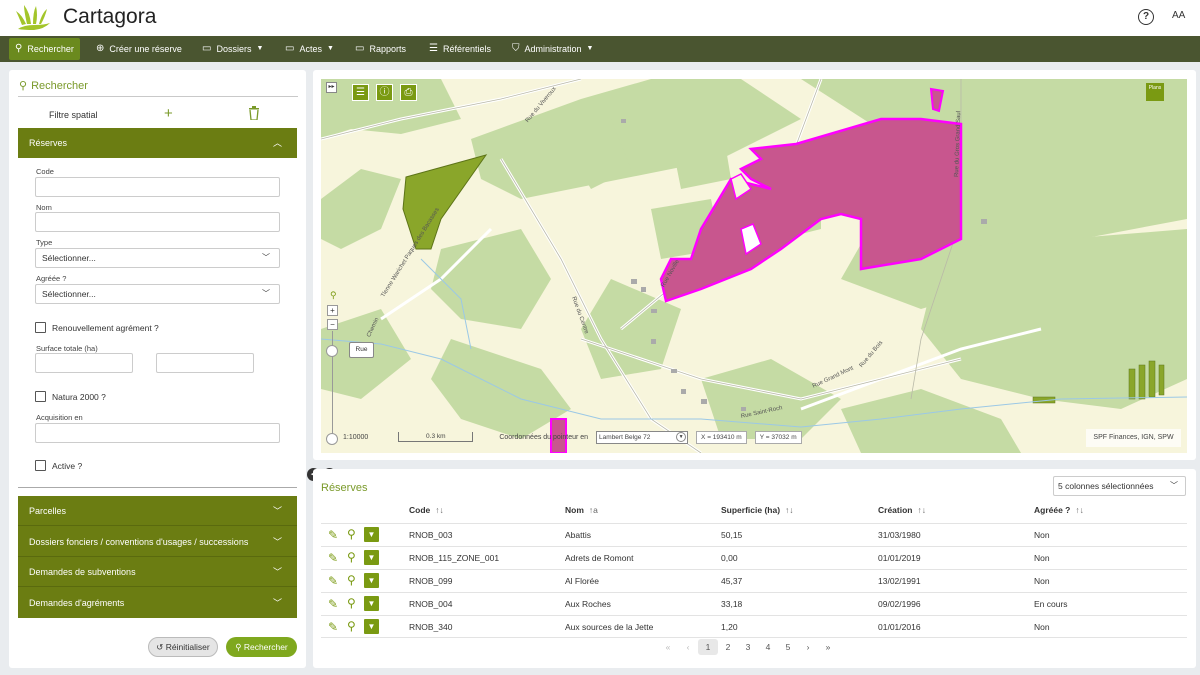  What do you see at coordinates (768, 647) in the screenshot?
I see `page-4-button: 4` at bounding box center [768, 647].